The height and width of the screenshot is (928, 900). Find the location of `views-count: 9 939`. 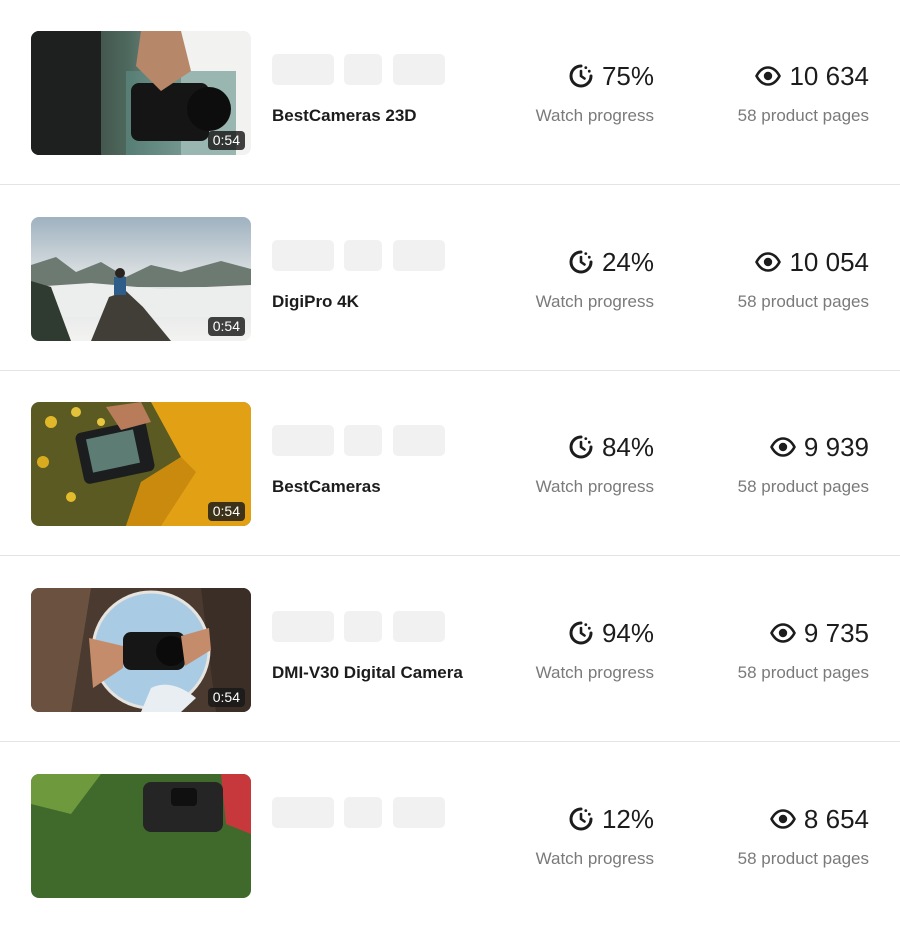

views-count: 9 939 is located at coordinates (836, 446).